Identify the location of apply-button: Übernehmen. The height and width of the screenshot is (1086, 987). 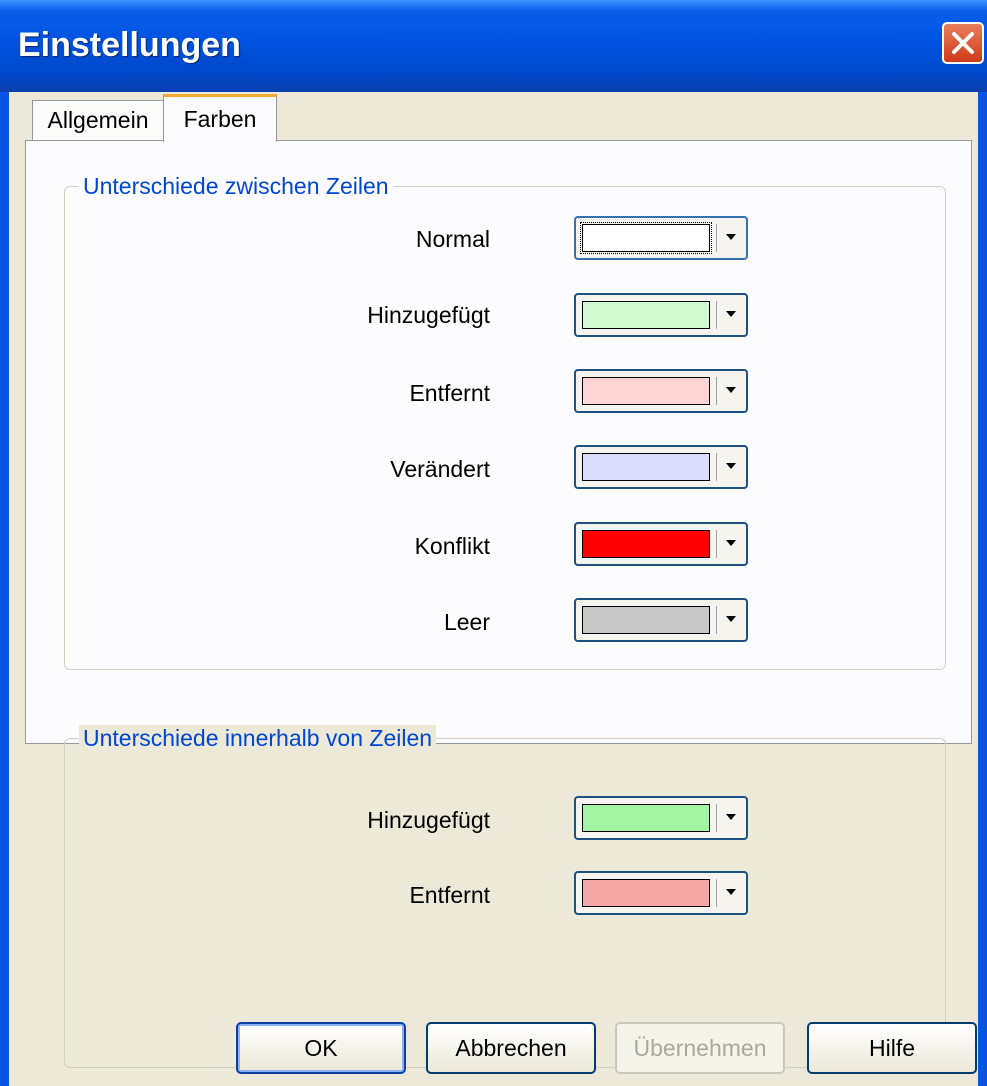
(700, 1048).